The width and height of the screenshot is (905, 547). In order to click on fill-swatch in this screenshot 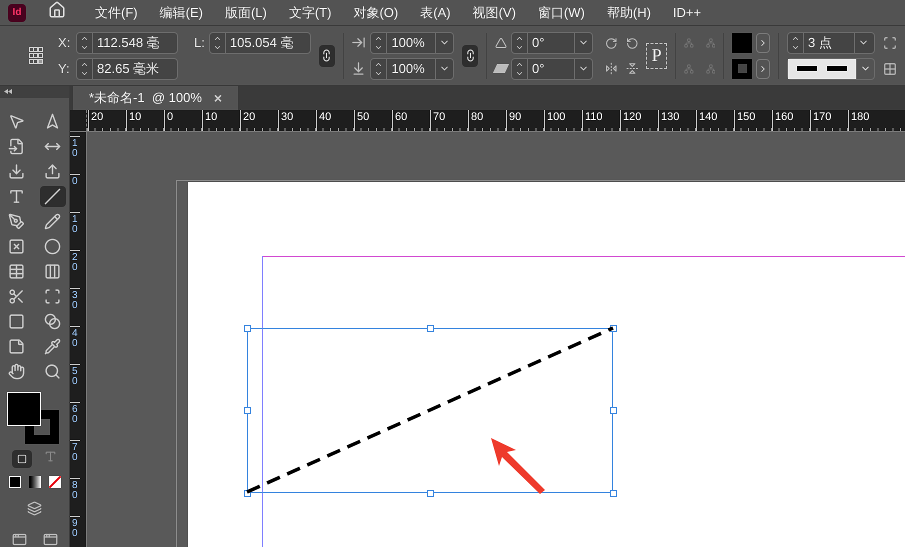, I will do `click(742, 42)`.